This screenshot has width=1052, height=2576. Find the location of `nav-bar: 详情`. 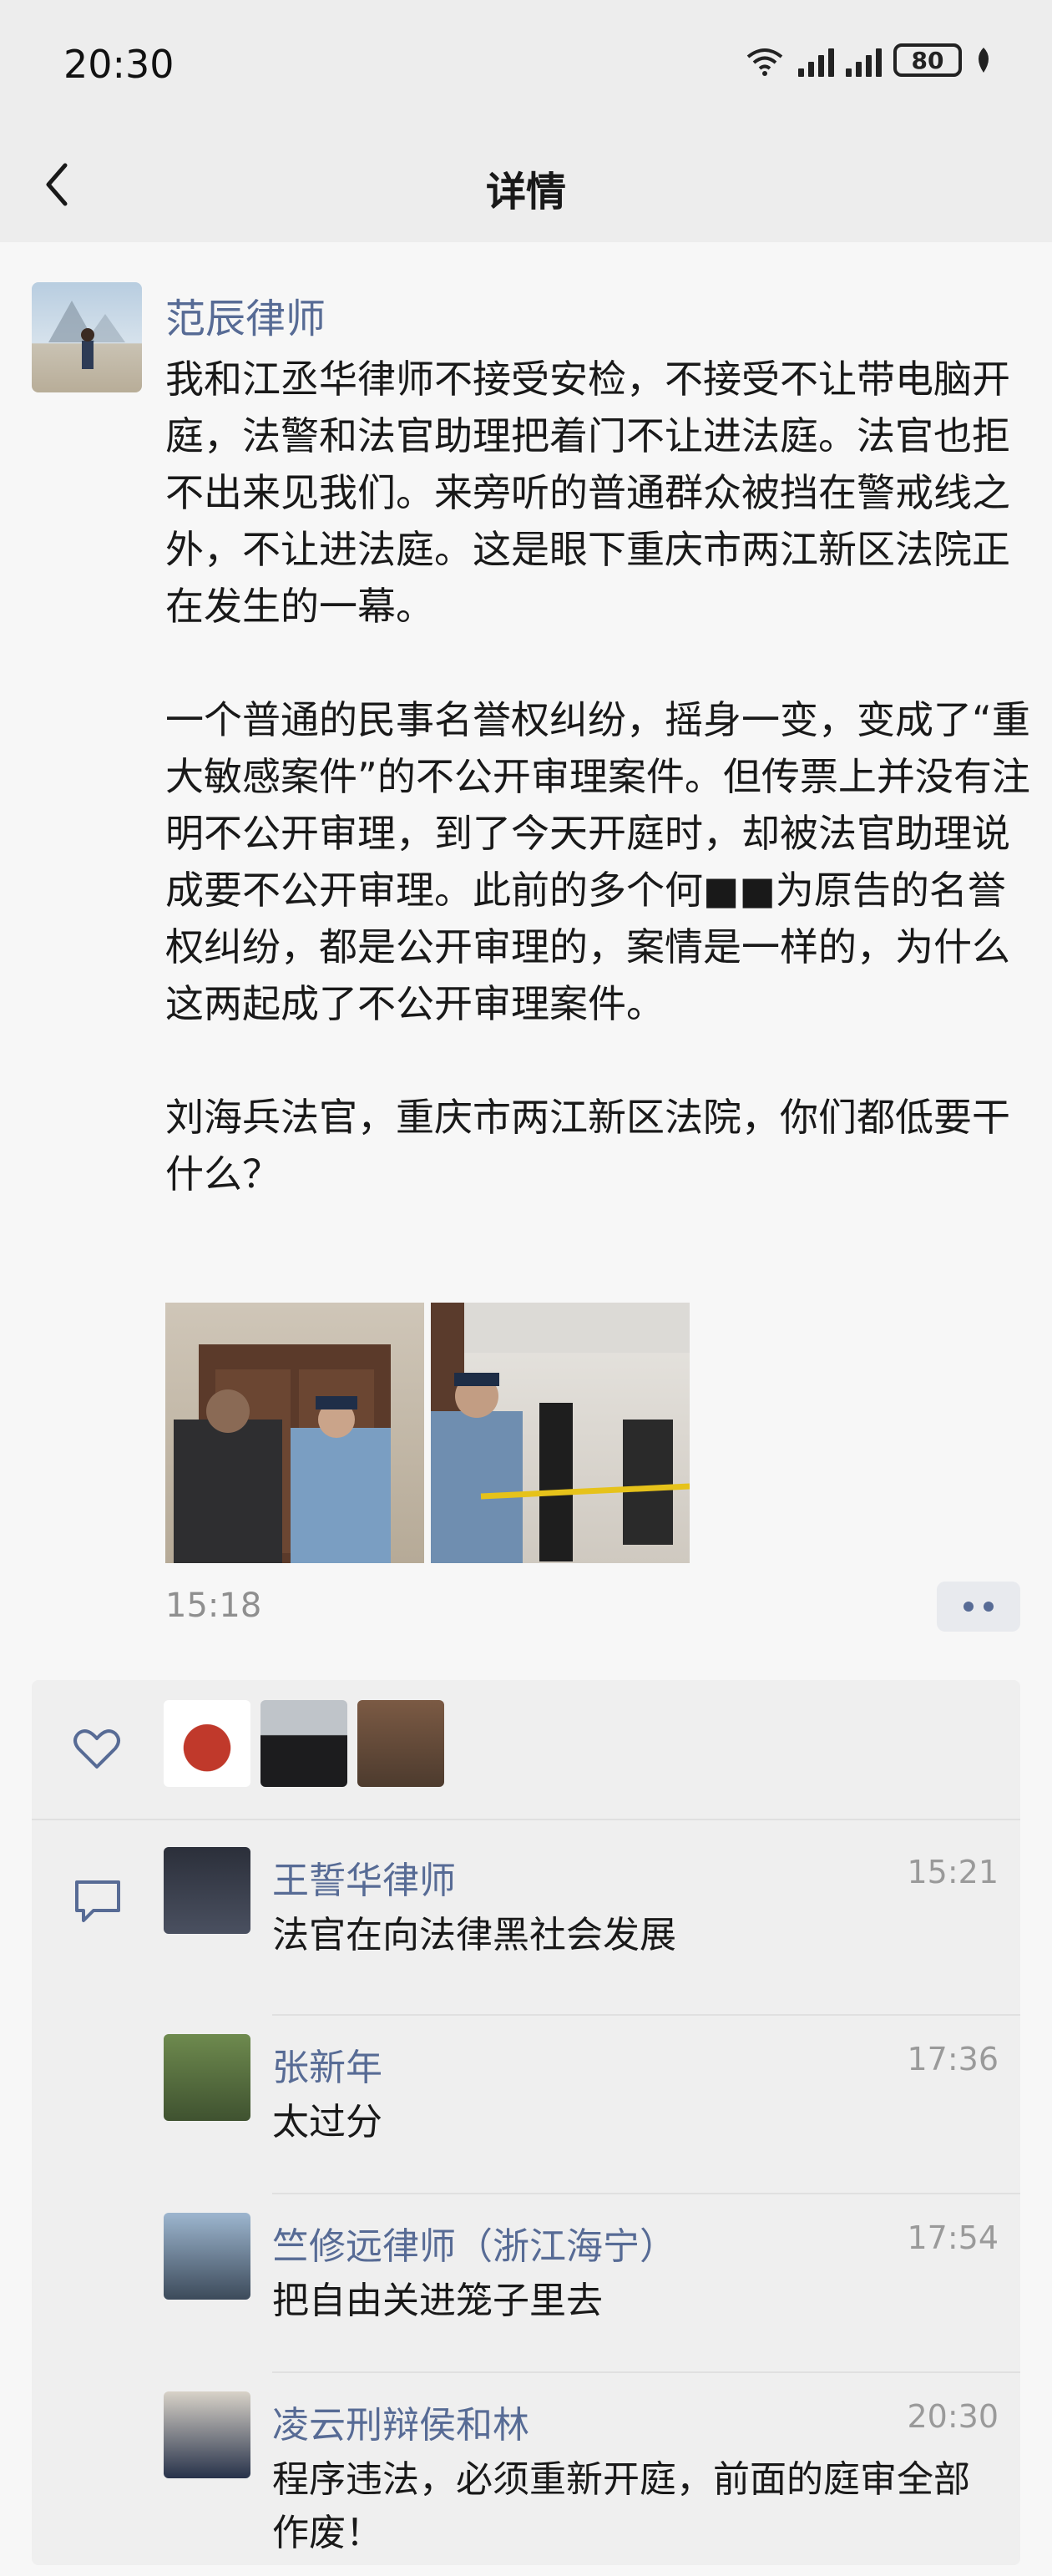

nav-bar: 详情 is located at coordinates (526, 183).